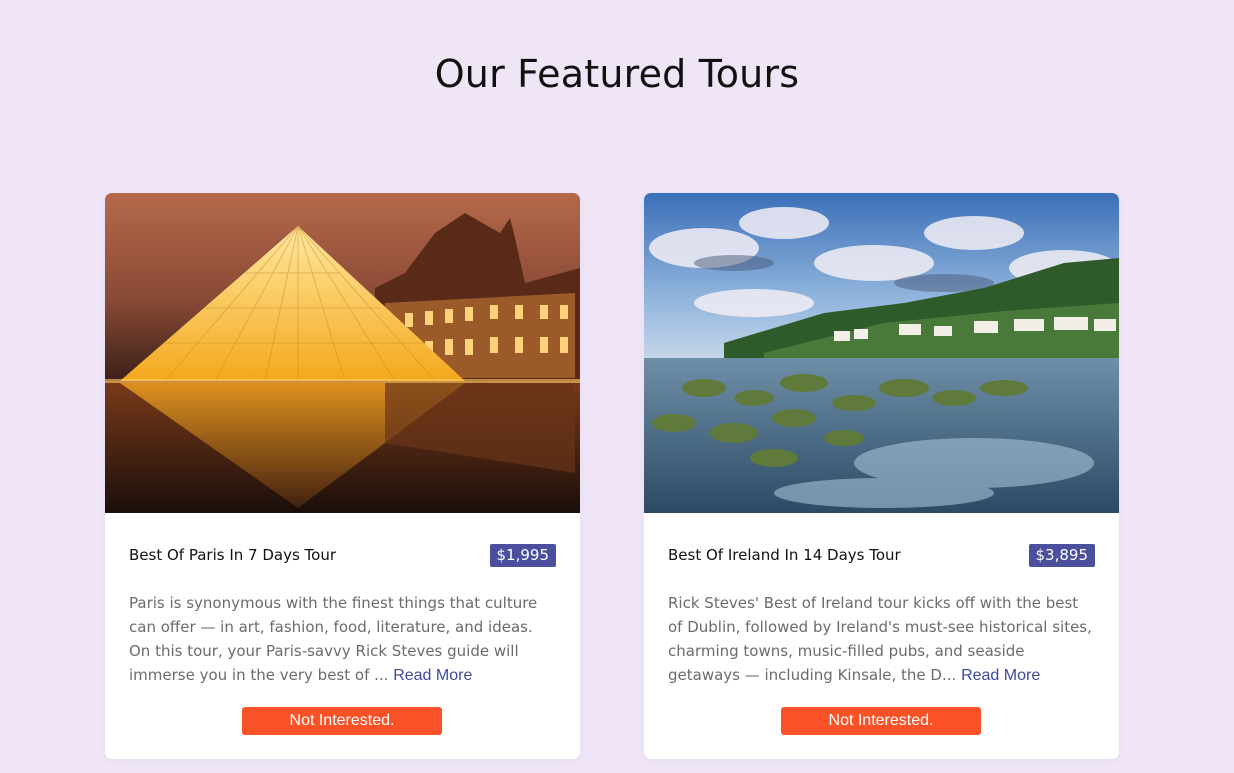 Image resolution: width=1234 pixels, height=773 pixels. I want to click on page-title: Our Featured Tours, so click(617, 74).